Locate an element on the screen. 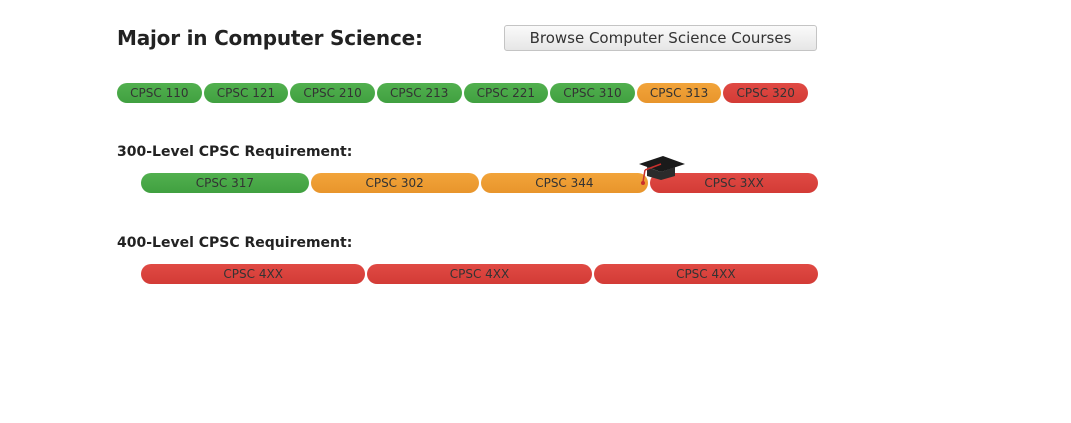 The height and width of the screenshot is (423, 1071). level-400-track: CPSC 4XX CPSC 4XX CPSC 4XX is located at coordinates (479, 274).